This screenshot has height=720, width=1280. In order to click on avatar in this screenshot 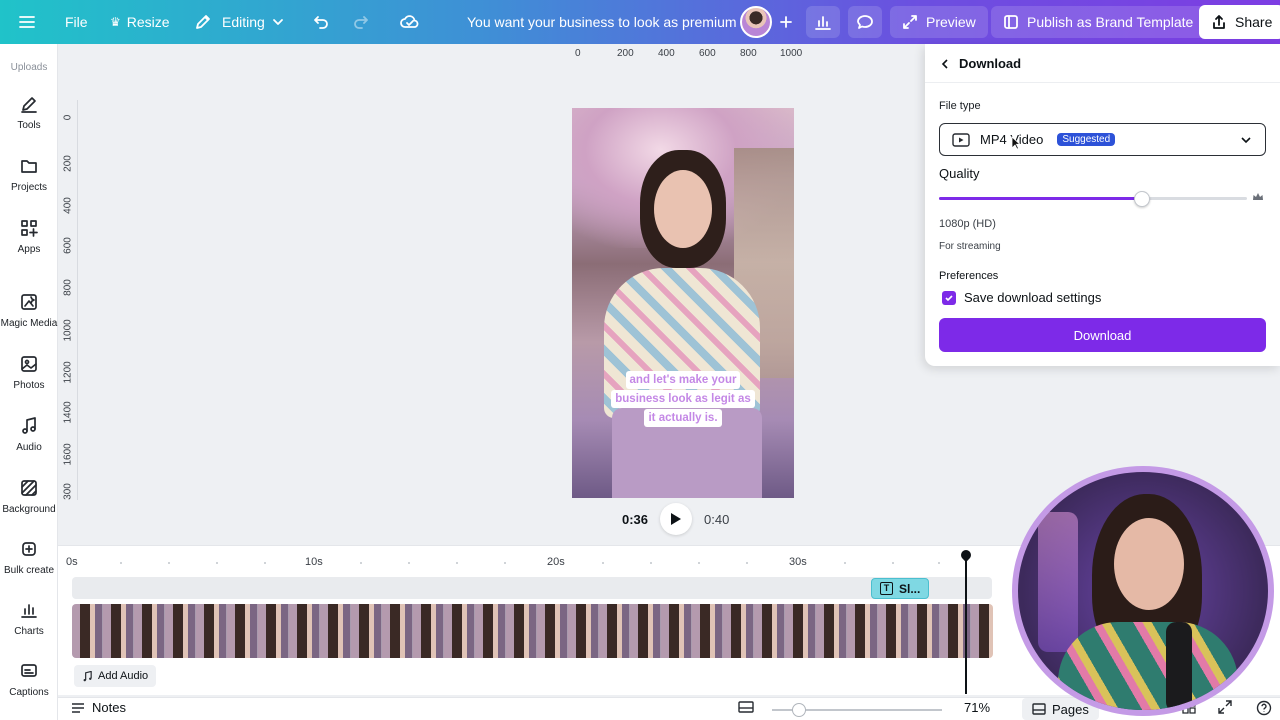, I will do `click(756, 22)`.